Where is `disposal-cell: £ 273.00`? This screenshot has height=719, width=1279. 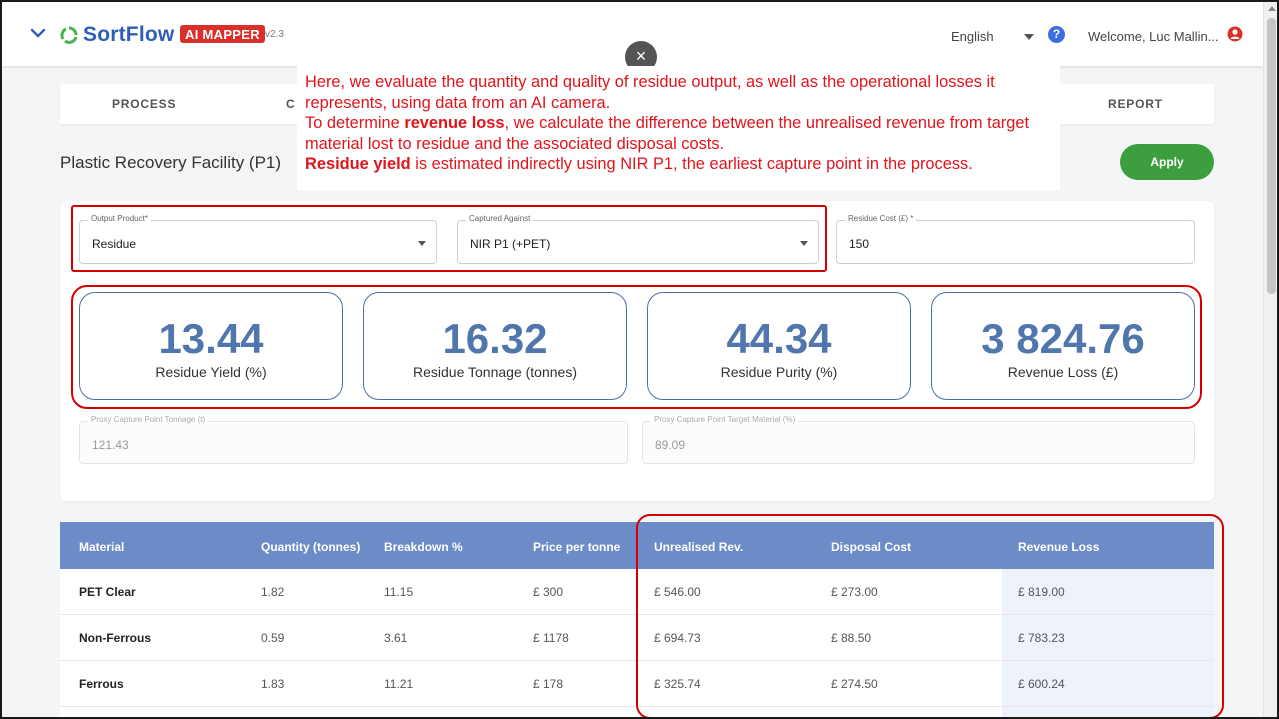
disposal-cell: £ 273.00 is located at coordinates (854, 592).